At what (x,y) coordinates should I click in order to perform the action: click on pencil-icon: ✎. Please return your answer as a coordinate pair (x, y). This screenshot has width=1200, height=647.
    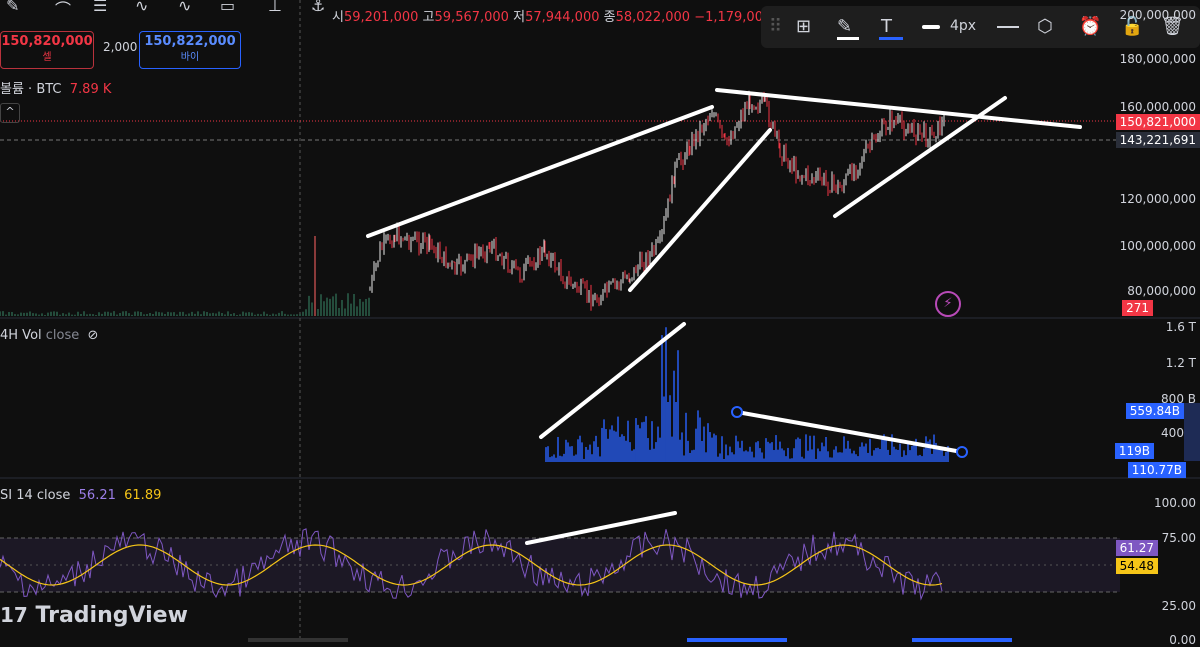
    Looking at the image, I should click on (12, 7).